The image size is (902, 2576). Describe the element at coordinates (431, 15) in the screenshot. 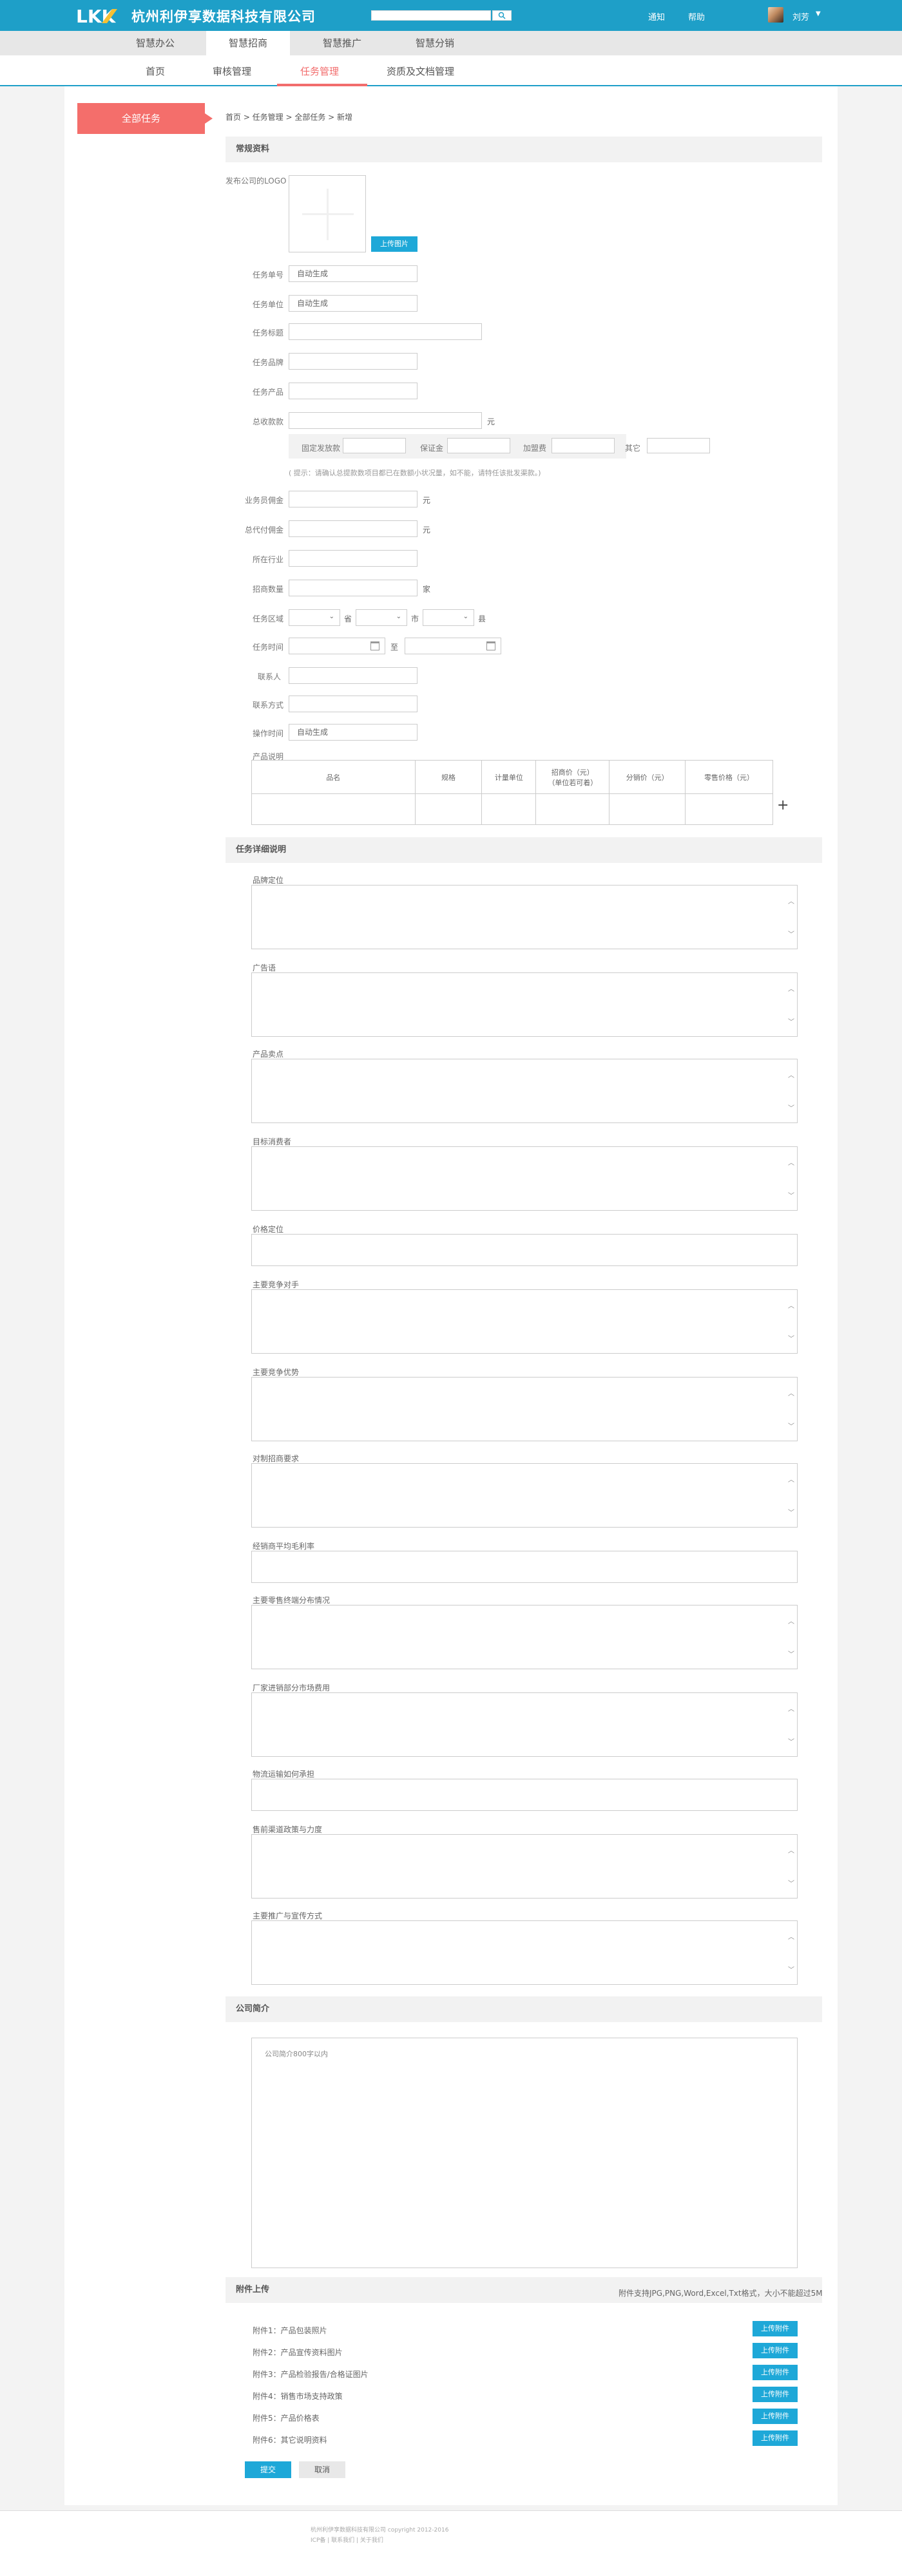

I see `search-input` at that location.